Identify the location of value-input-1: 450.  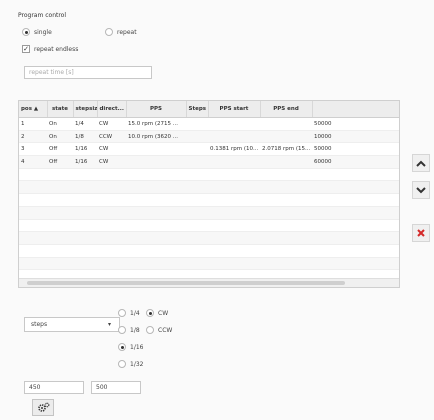
(54, 387).